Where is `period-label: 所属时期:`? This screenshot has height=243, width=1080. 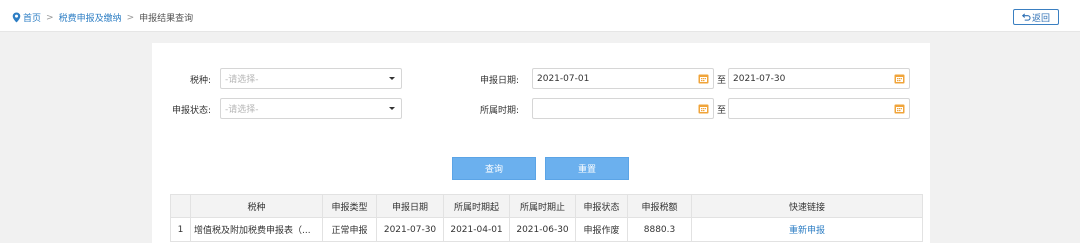
period-label: 所属时期: is located at coordinates (500, 111).